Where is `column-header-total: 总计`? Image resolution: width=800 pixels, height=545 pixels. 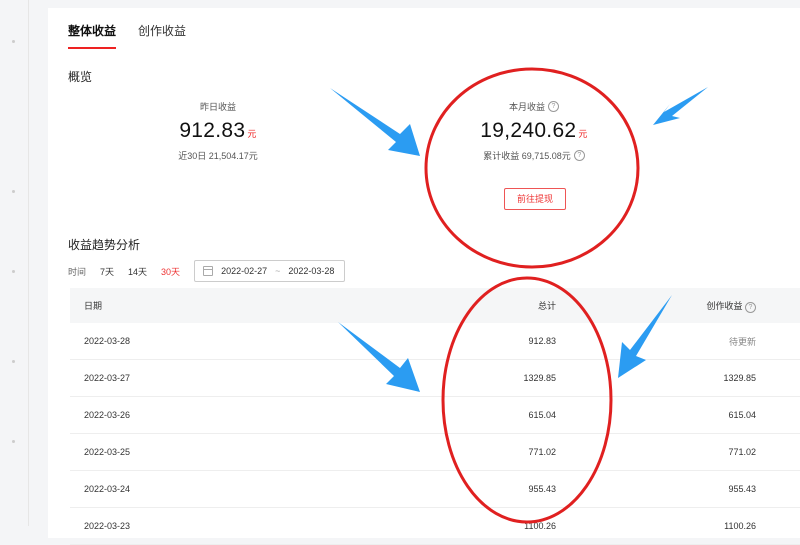
column-header-total: 总计 is located at coordinates (470, 305).